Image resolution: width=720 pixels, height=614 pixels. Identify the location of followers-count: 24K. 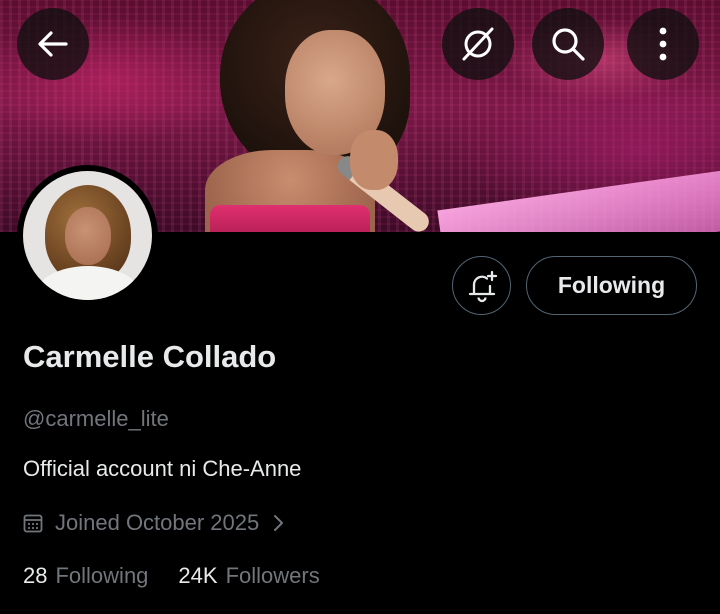
(197, 576).